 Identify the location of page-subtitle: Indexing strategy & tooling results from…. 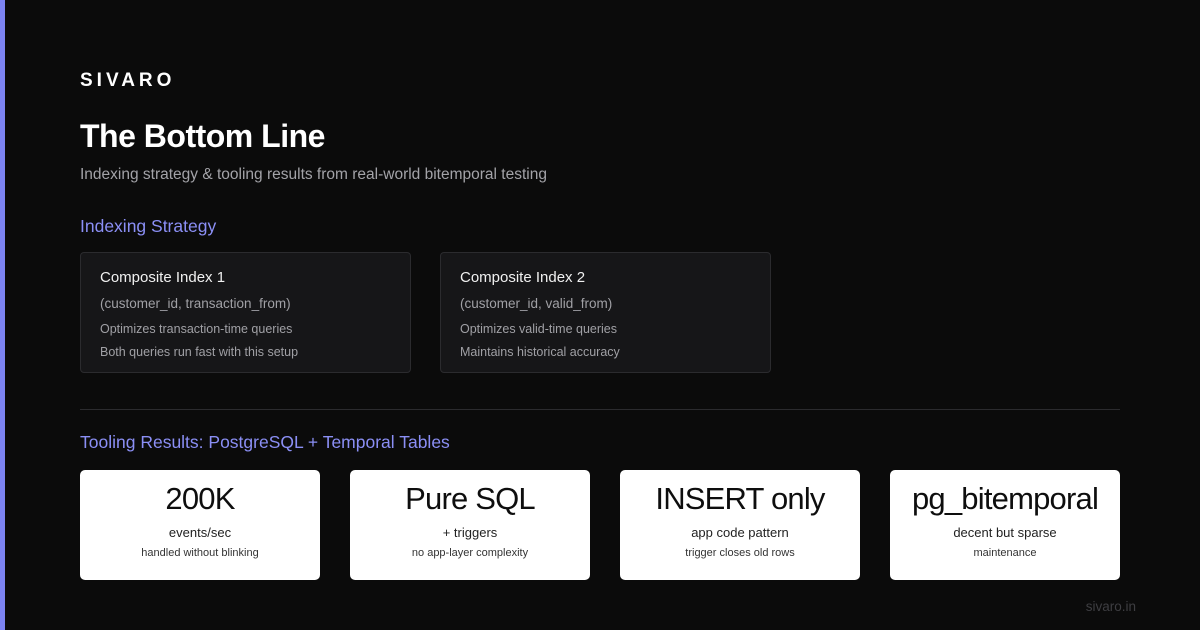
(313, 174).